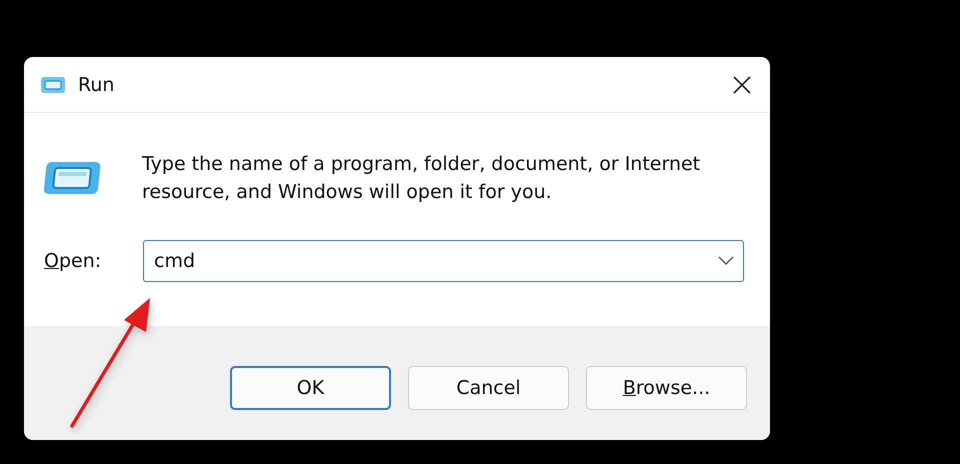  What do you see at coordinates (726, 261) in the screenshot?
I see `dropdown-chevron-icon` at bounding box center [726, 261].